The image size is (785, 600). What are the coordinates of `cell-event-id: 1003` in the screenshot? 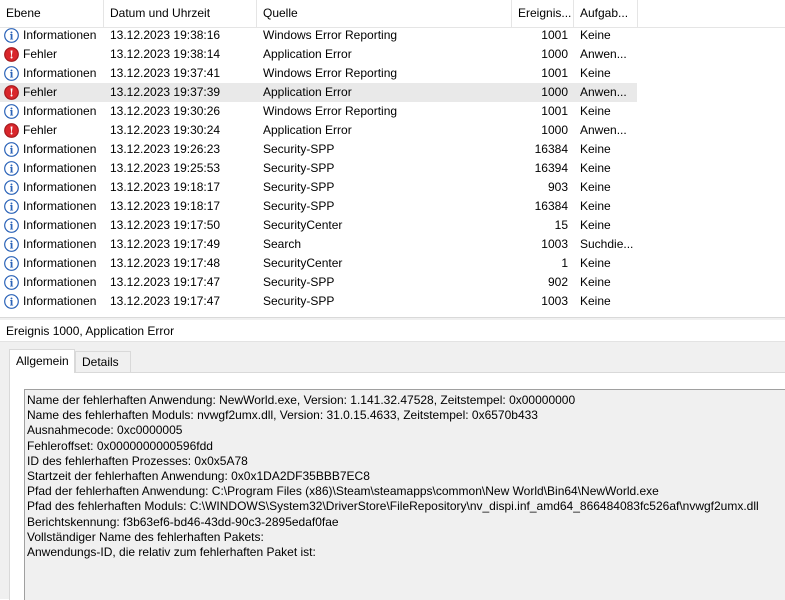 It's located at (554, 244).